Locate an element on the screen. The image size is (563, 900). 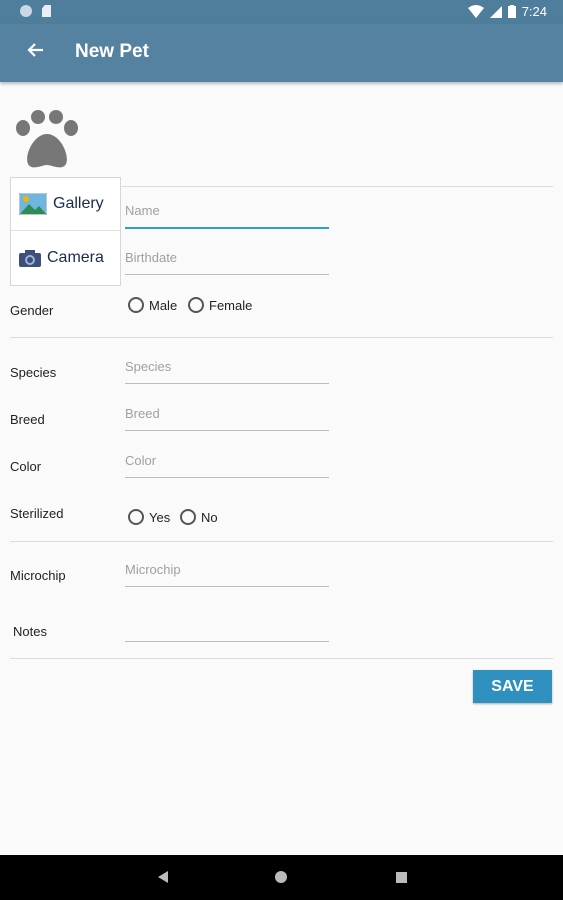
notes-input is located at coordinates (227, 628).